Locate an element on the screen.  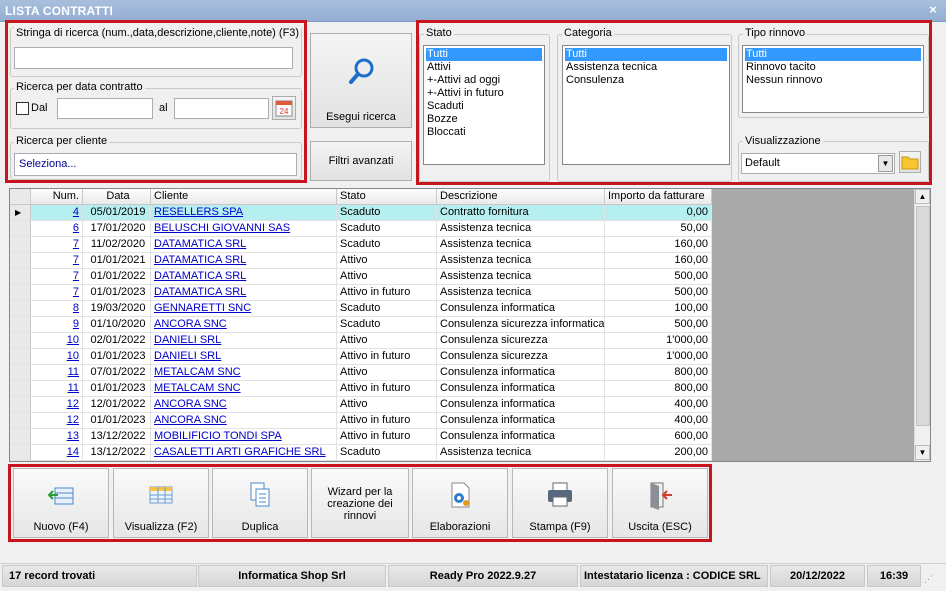
header-stato: Stato is located at coordinates (387, 197).